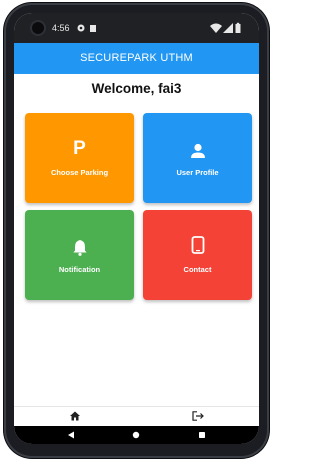  What do you see at coordinates (202, 435) in the screenshot?
I see `recents-icon` at bounding box center [202, 435].